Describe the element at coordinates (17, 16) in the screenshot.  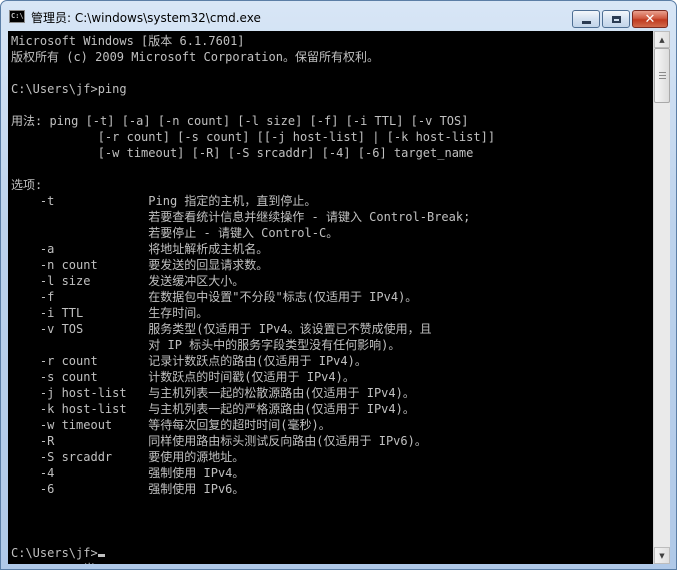
I see `cmd-icon: C:\` at that location.